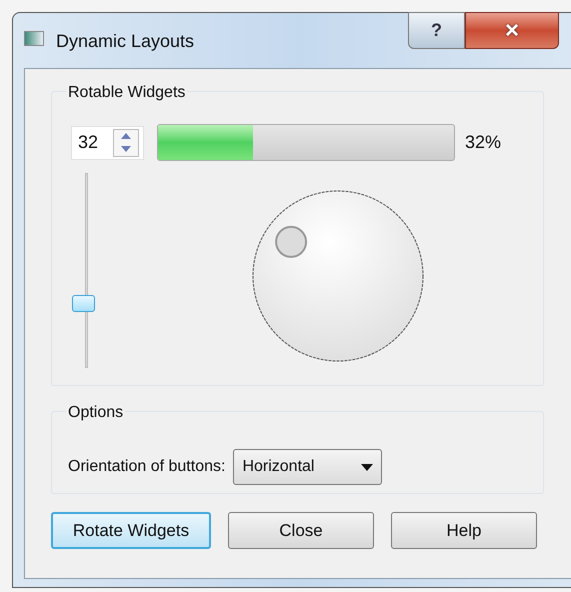  Describe the element at coordinates (367, 467) in the screenshot. I see `dropdown-arrow-icon` at that location.